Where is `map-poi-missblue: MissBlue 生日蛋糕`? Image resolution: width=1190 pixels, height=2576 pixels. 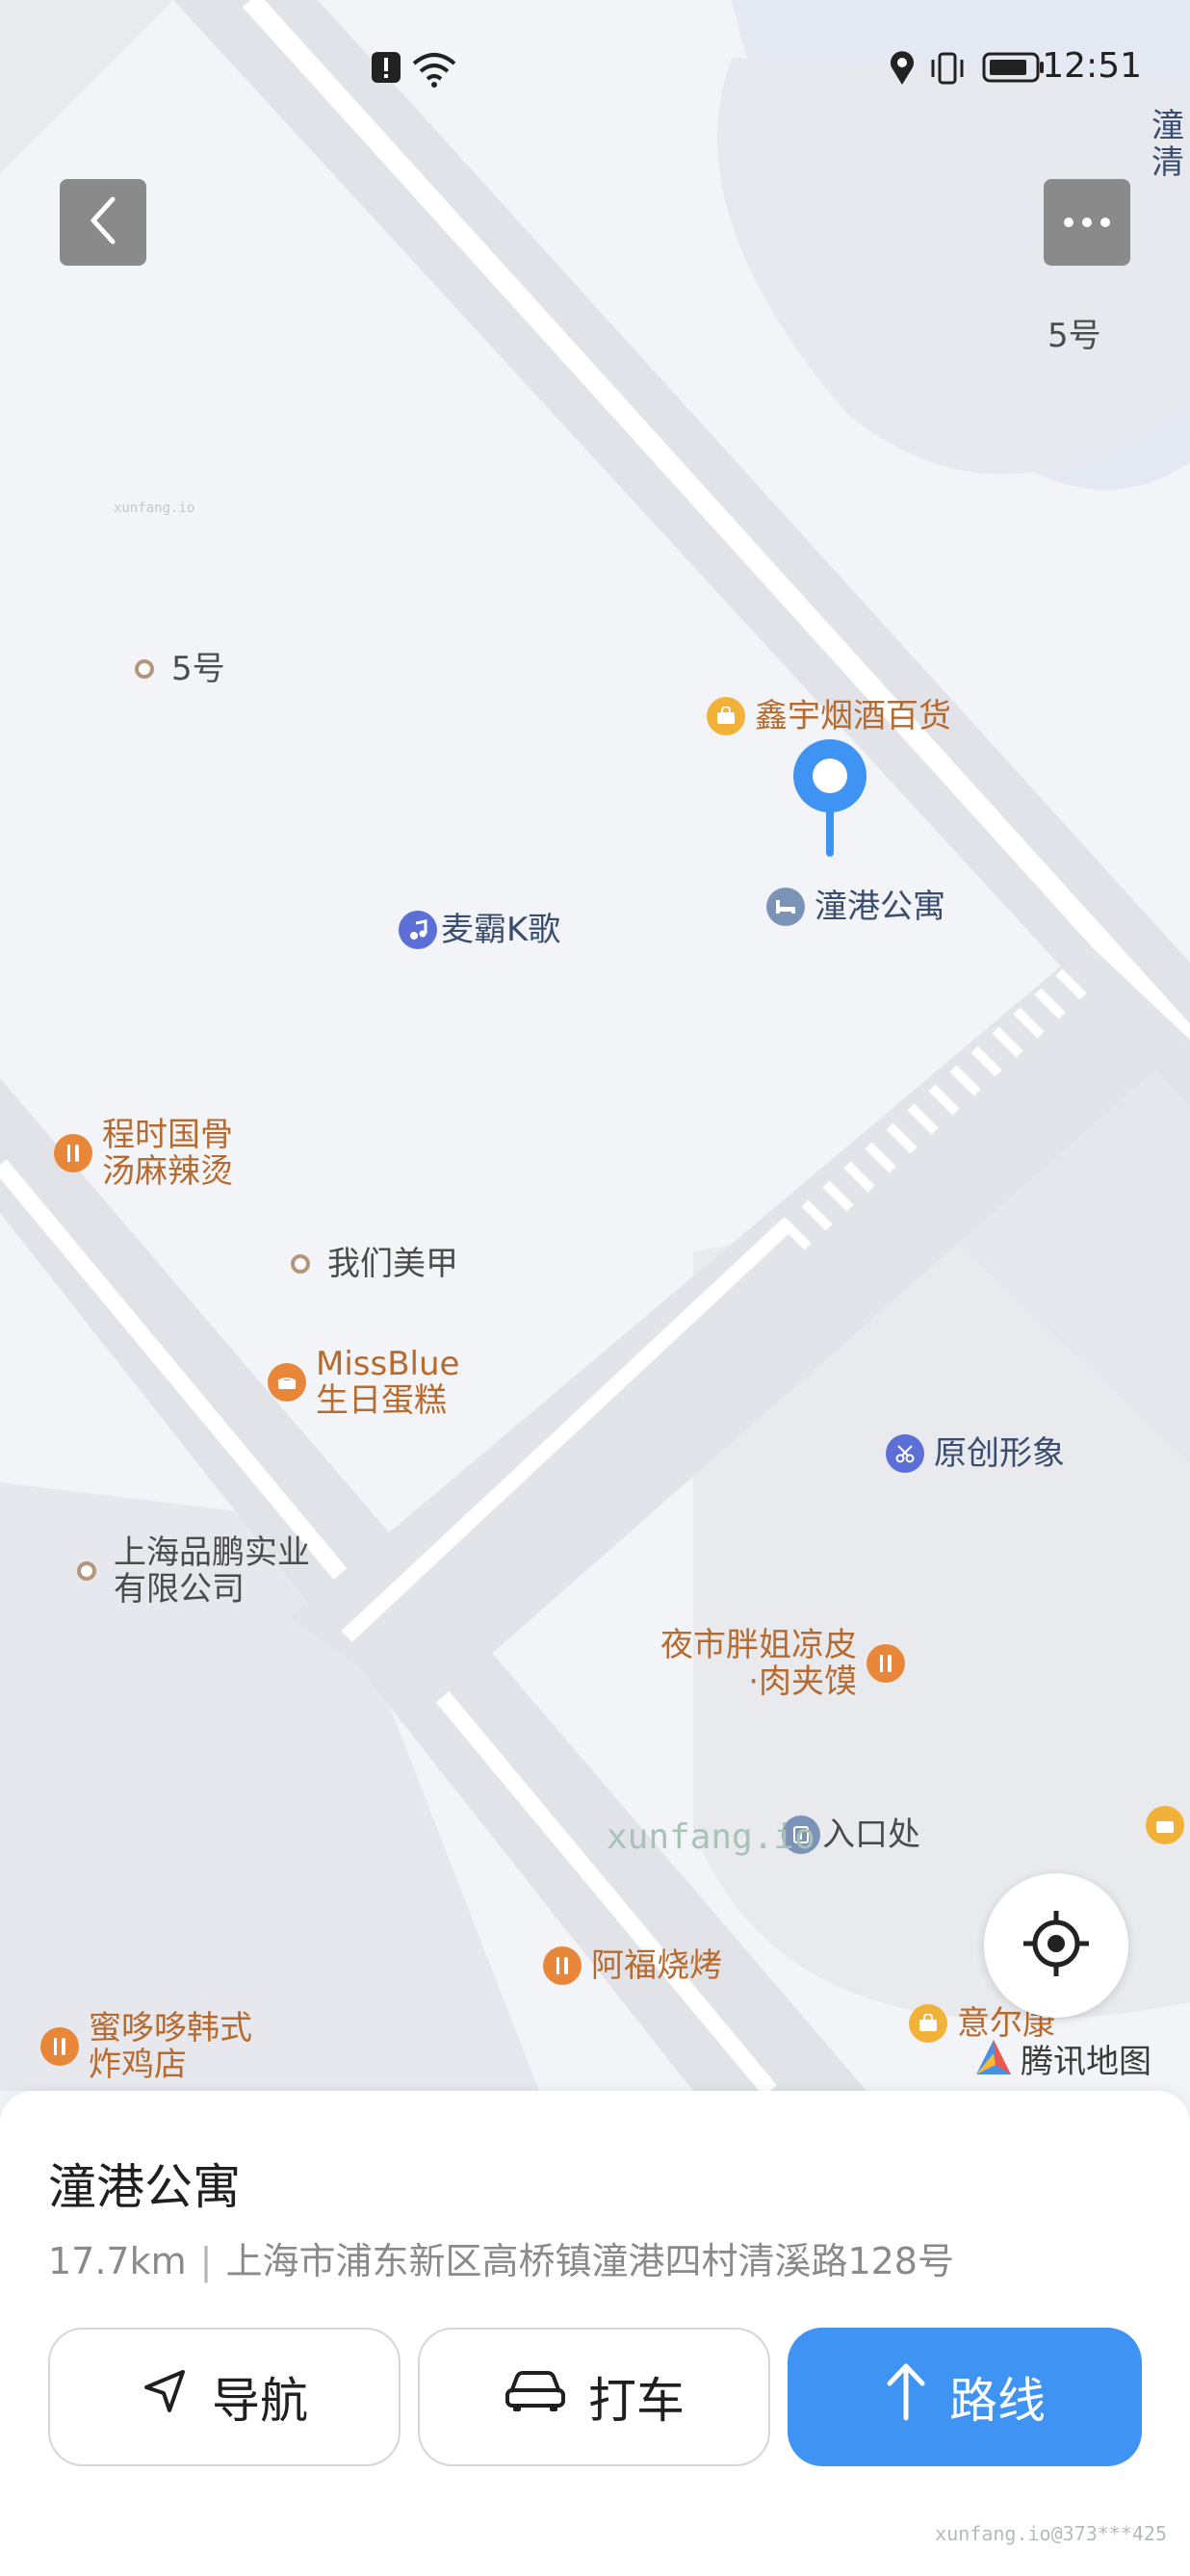
map-poi-missblue: MissBlue 生日蛋糕 is located at coordinates (364, 1383).